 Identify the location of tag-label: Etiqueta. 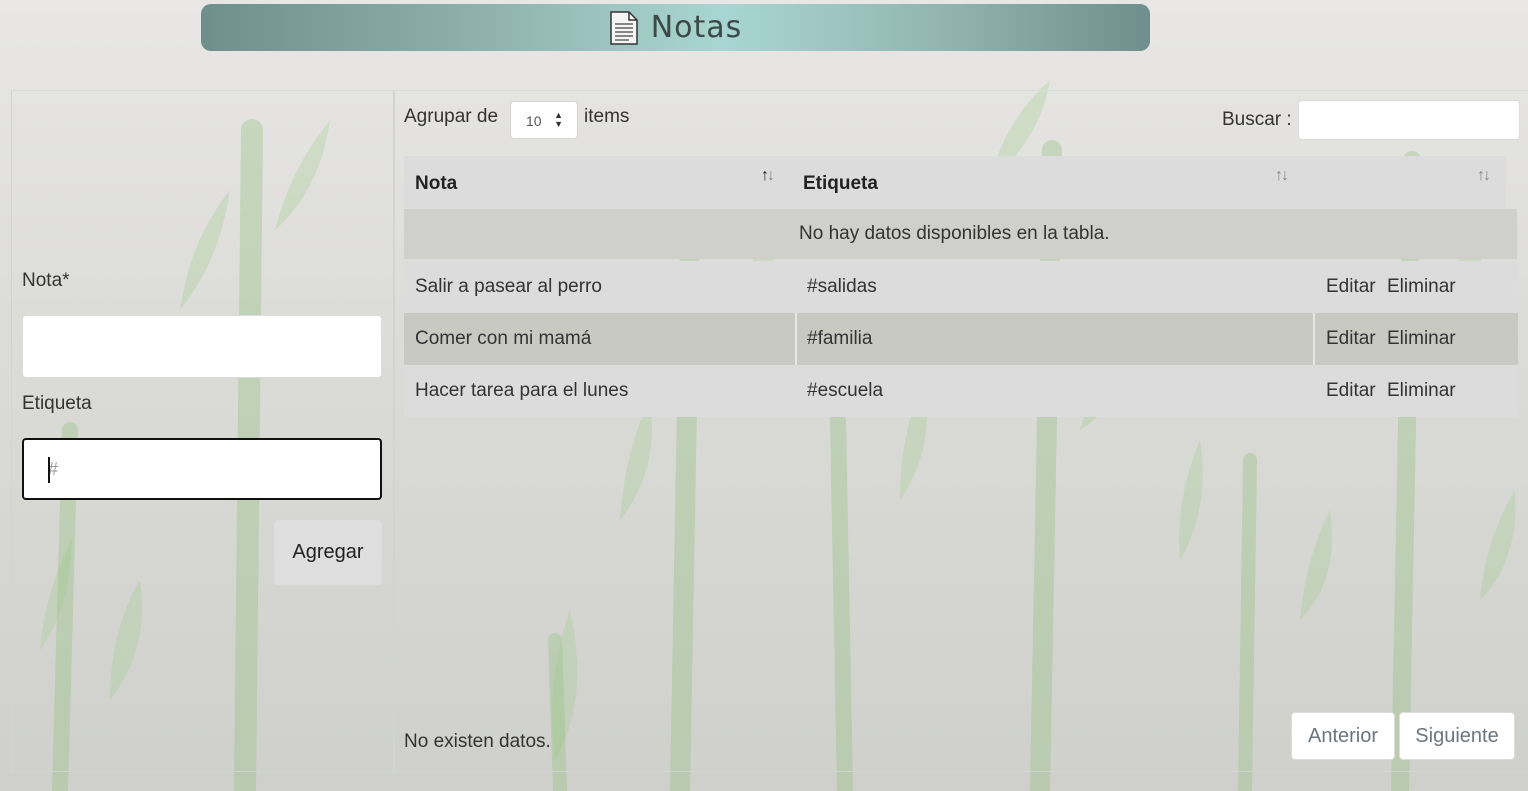
(57, 403).